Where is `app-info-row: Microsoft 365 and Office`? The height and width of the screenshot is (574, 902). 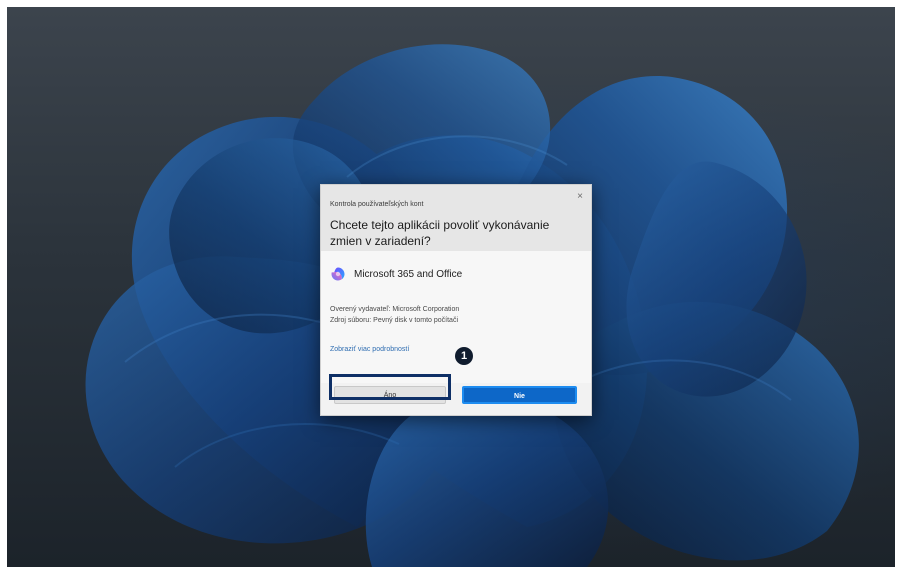
app-info-row: Microsoft 365 and Office is located at coordinates (396, 274).